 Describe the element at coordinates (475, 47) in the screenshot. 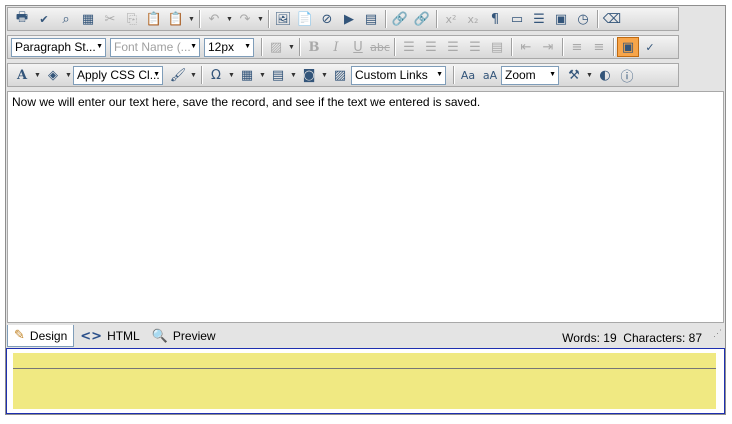

I see `justify-icon: ☰` at that location.